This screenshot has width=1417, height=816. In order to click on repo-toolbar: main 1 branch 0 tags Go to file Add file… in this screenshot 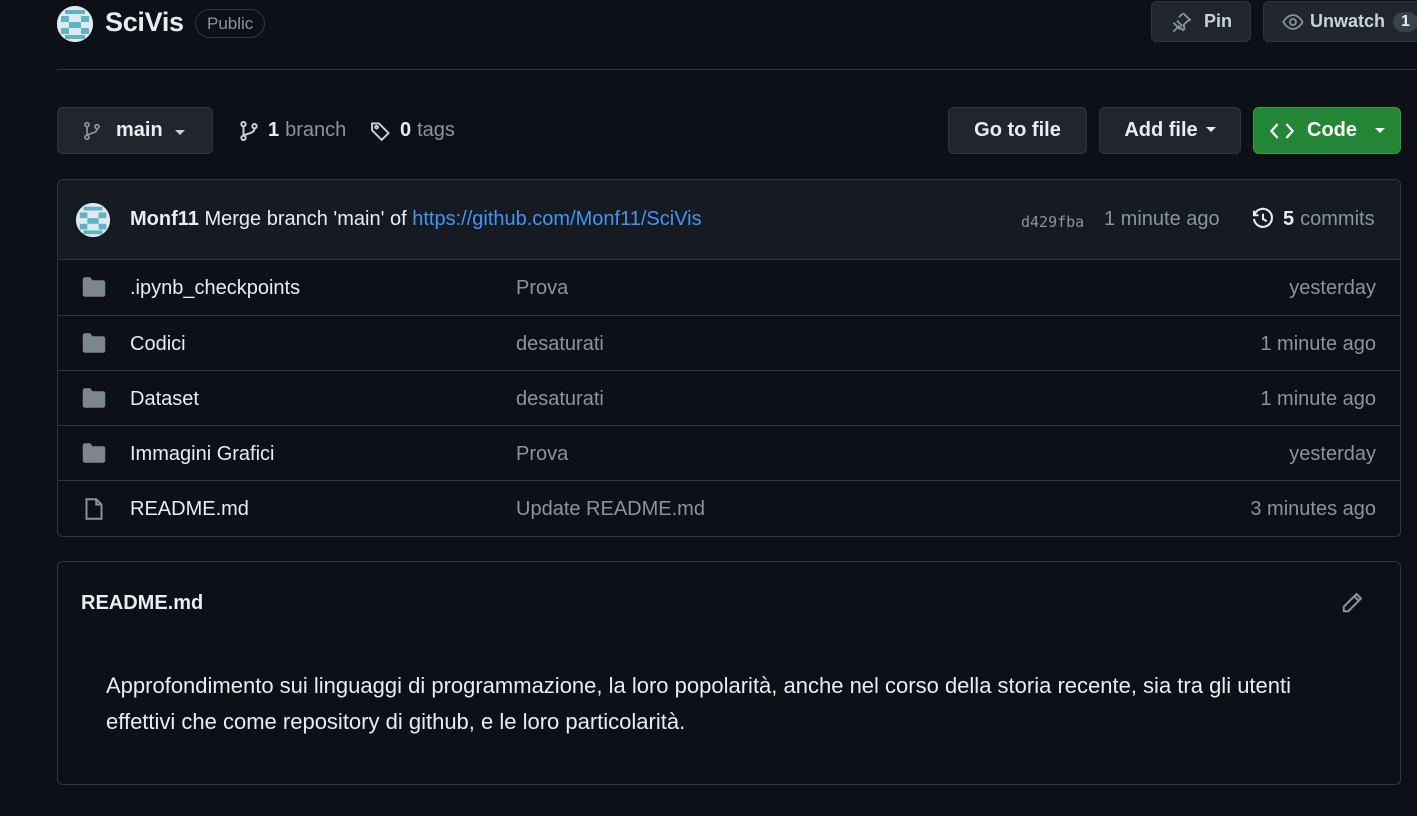, I will do `click(729, 130)`.